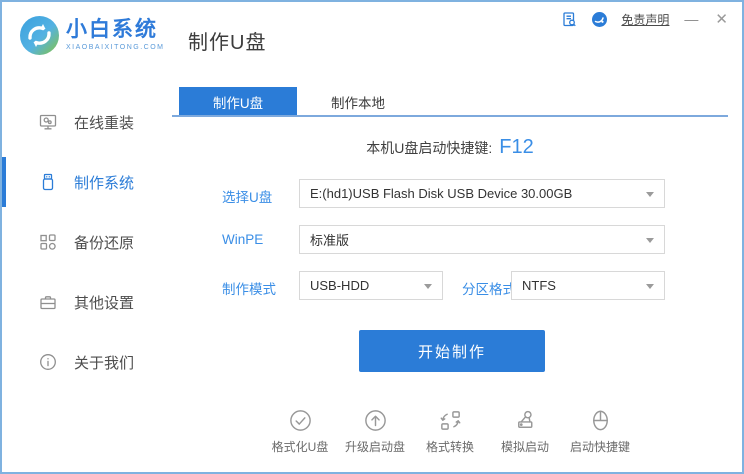 Image resolution: width=744 pixels, height=474 pixels. What do you see at coordinates (450, 116) in the screenshot?
I see `tab-underline` at bounding box center [450, 116].